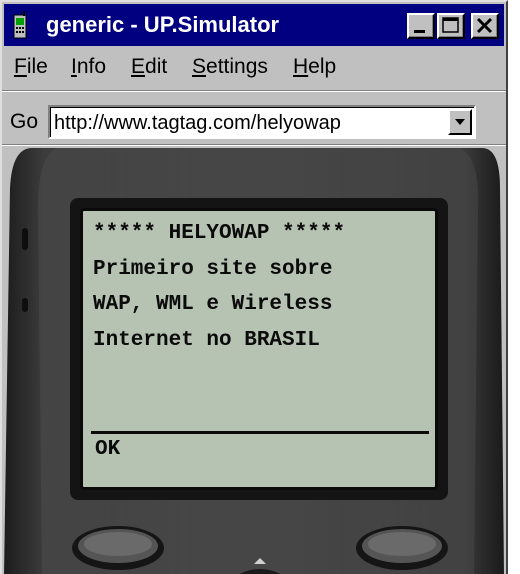 The width and height of the screenshot is (520, 574). I want to click on screen-line: ***** HELYOWAP *****, so click(219, 233).